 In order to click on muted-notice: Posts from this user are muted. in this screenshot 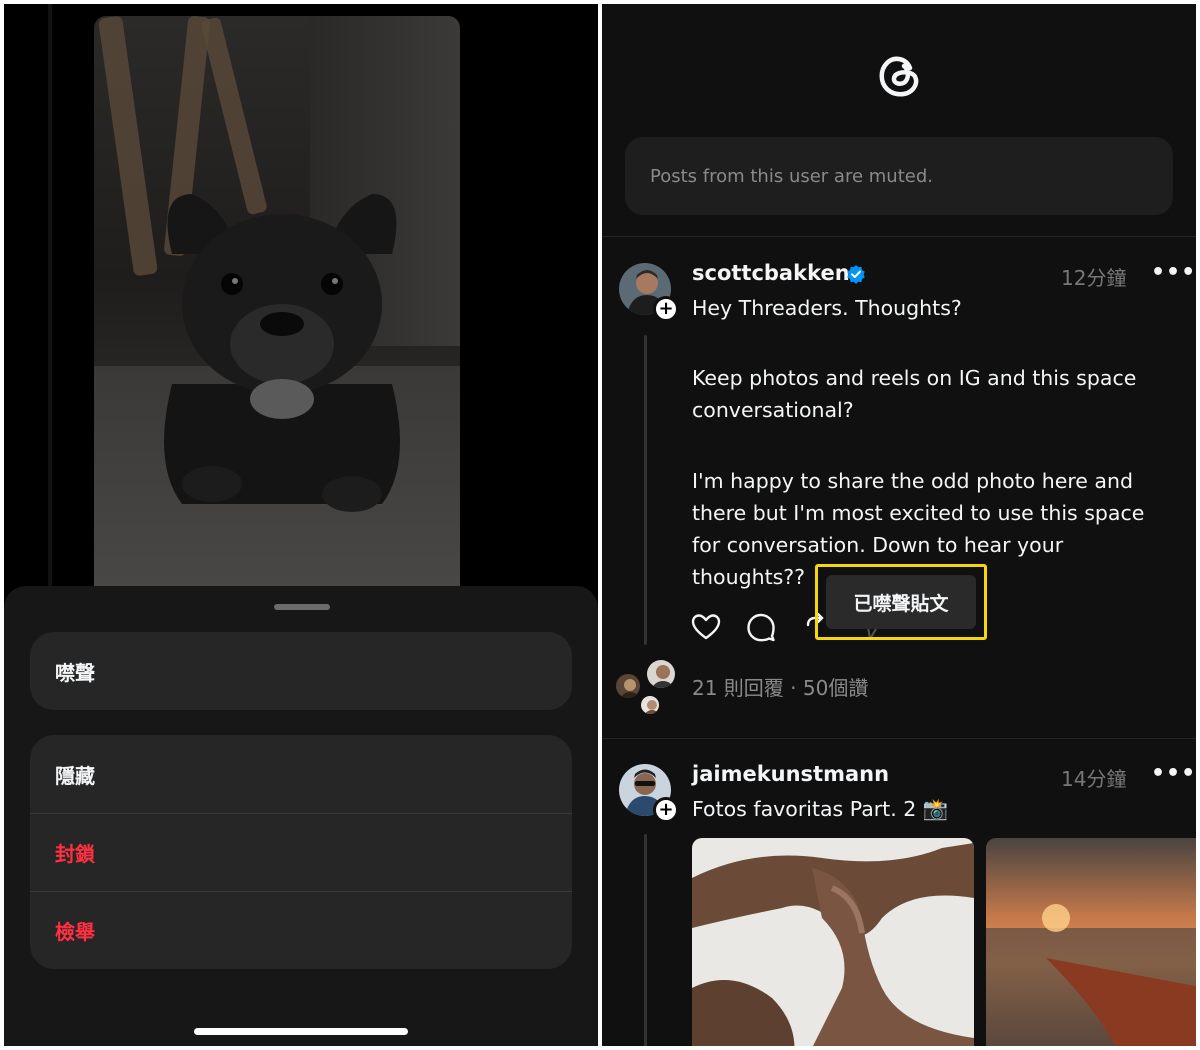, I will do `click(899, 176)`.